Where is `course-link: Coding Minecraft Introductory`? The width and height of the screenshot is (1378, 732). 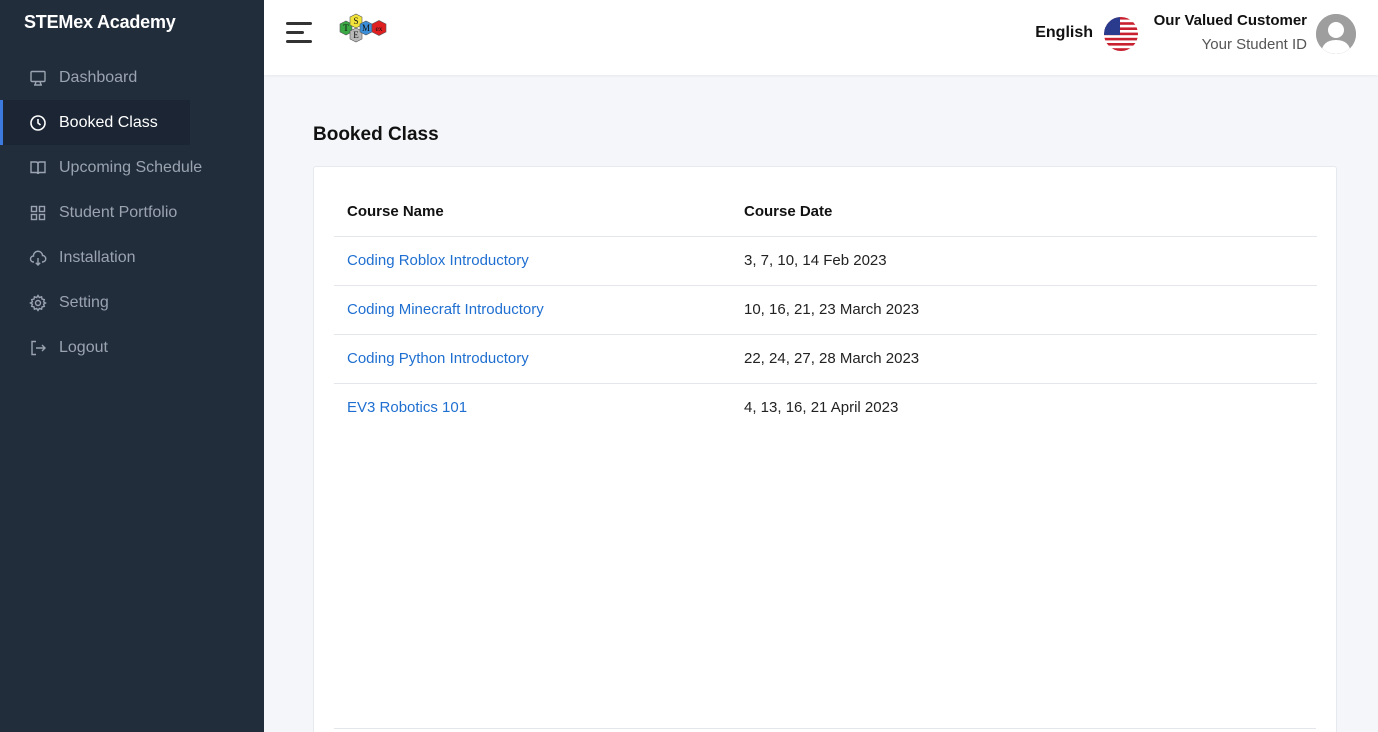
course-link: Coding Minecraft Introductory is located at coordinates (445, 309).